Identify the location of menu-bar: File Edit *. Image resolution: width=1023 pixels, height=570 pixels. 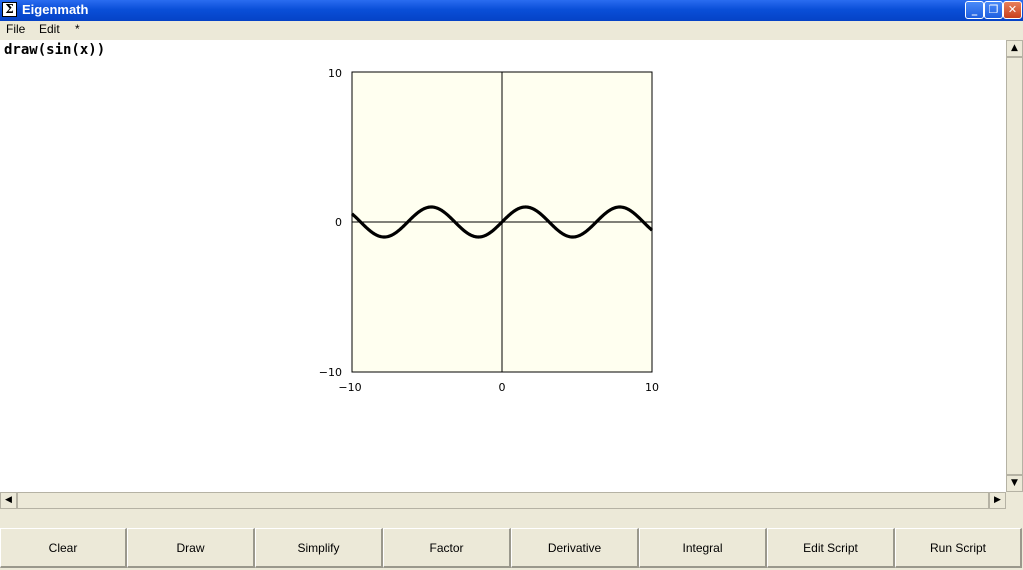
(511, 30).